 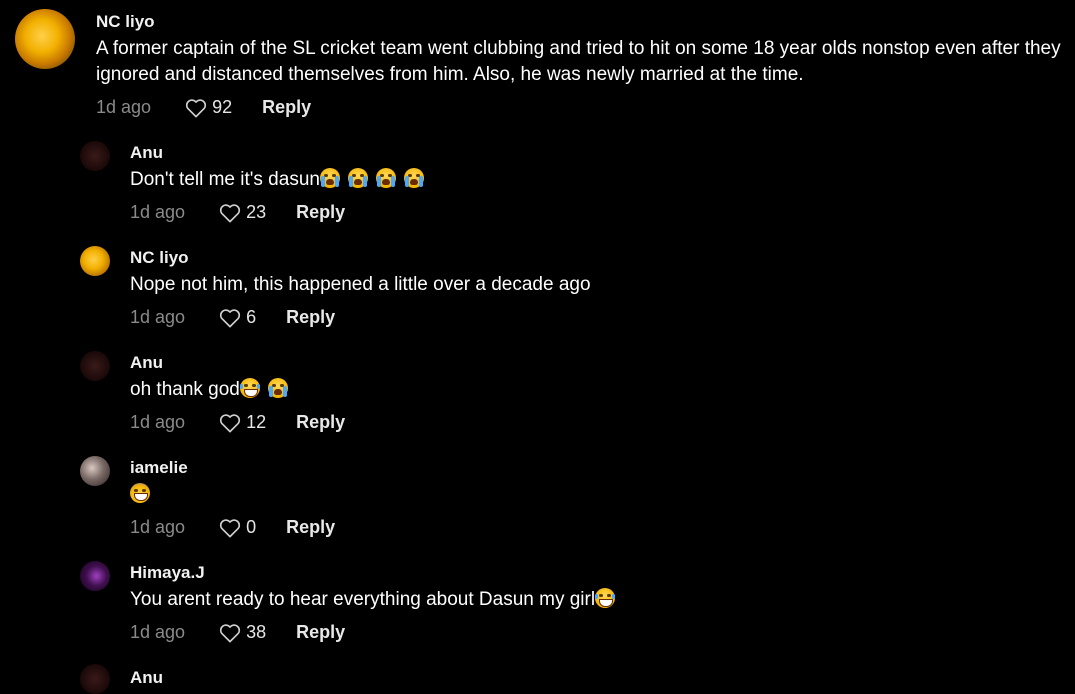 What do you see at coordinates (580, 495) in the screenshot?
I see `comment-text` at bounding box center [580, 495].